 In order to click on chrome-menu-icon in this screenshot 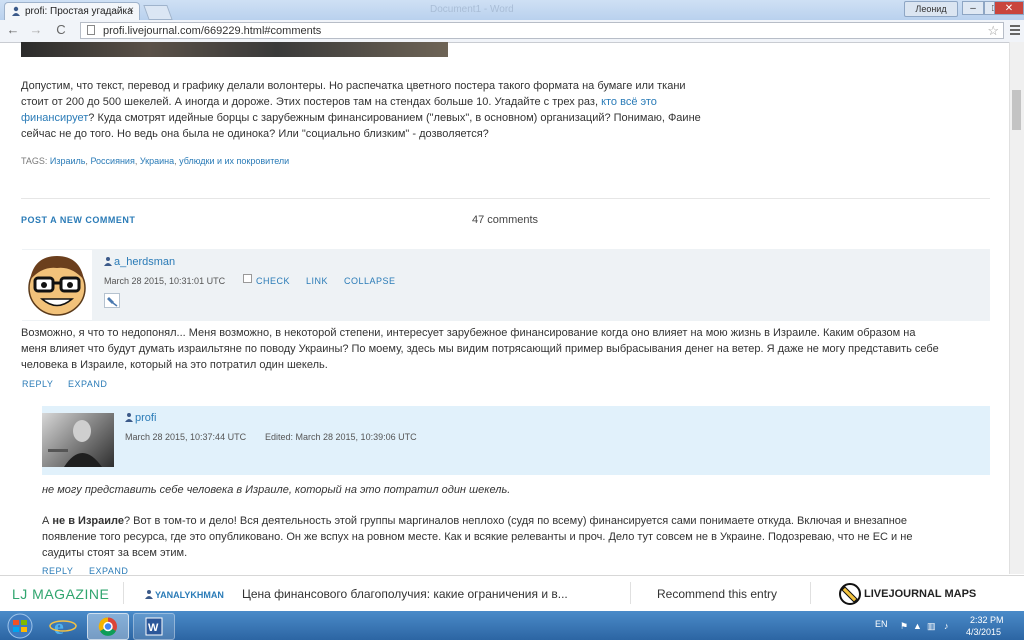, I will do `click(1015, 31)`.